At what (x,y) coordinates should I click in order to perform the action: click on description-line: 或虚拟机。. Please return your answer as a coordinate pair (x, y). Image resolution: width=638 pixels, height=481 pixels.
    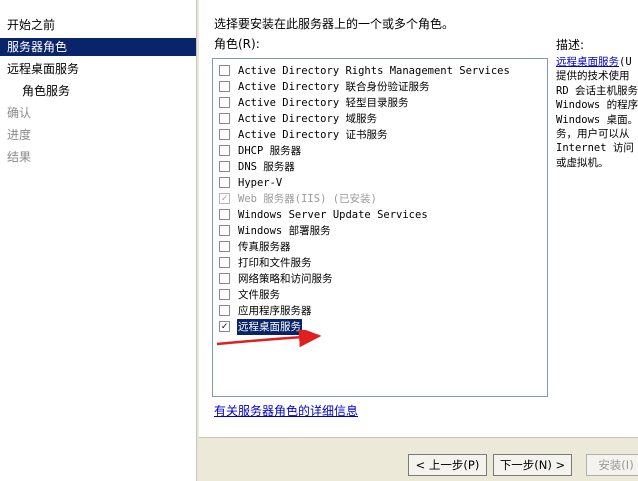
    Looking at the image, I should click on (582, 162).